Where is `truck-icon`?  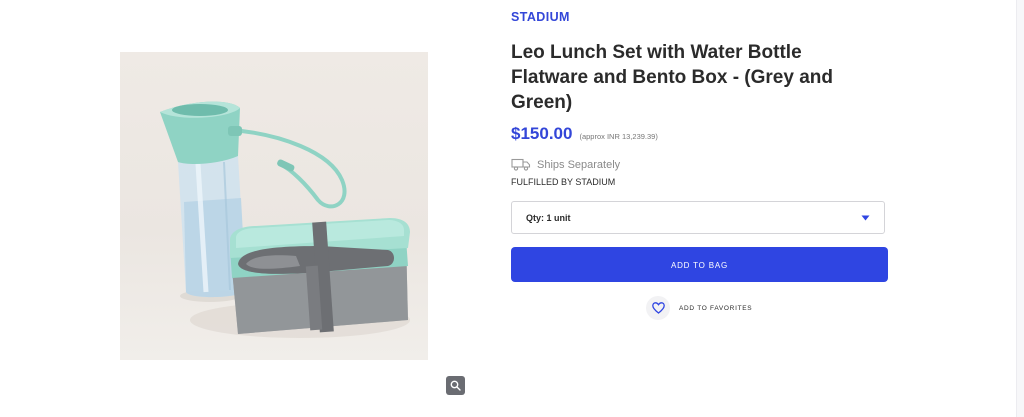
truck-icon is located at coordinates (521, 164).